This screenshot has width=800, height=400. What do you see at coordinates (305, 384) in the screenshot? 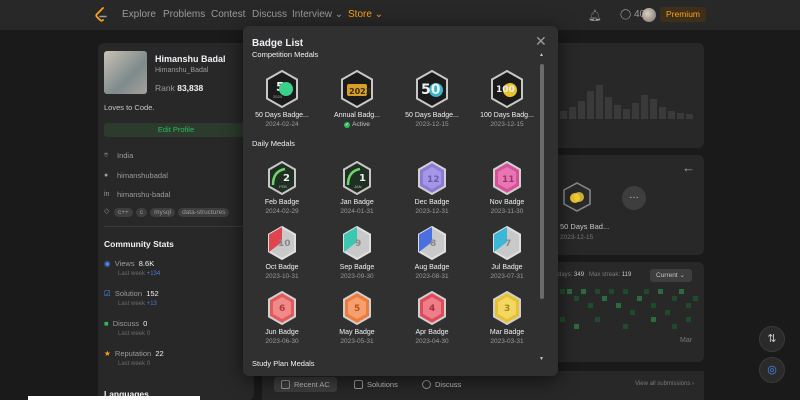
I see `tab-recent-ac: Recent AC` at bounding box center [305, 384].